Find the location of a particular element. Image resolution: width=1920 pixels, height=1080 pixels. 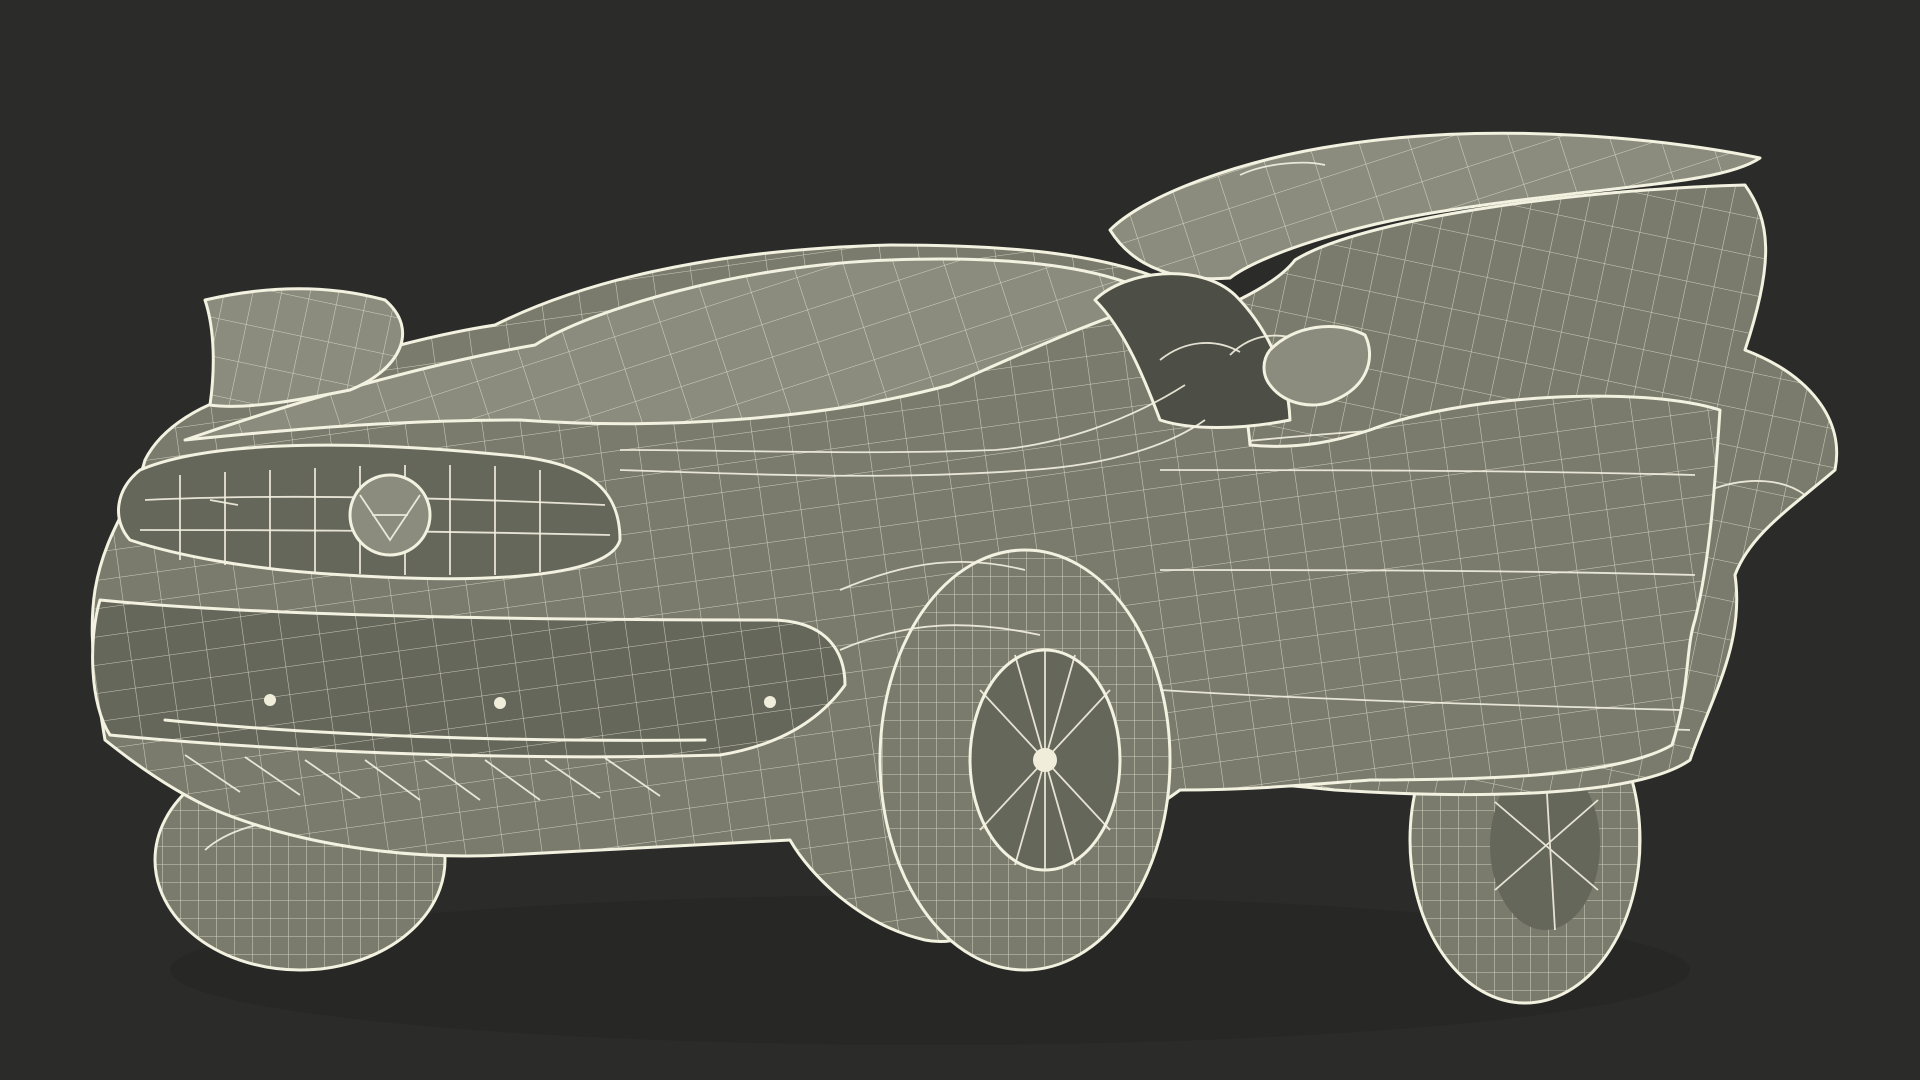

front-right-wheel is located at coordinates (1025, 760).